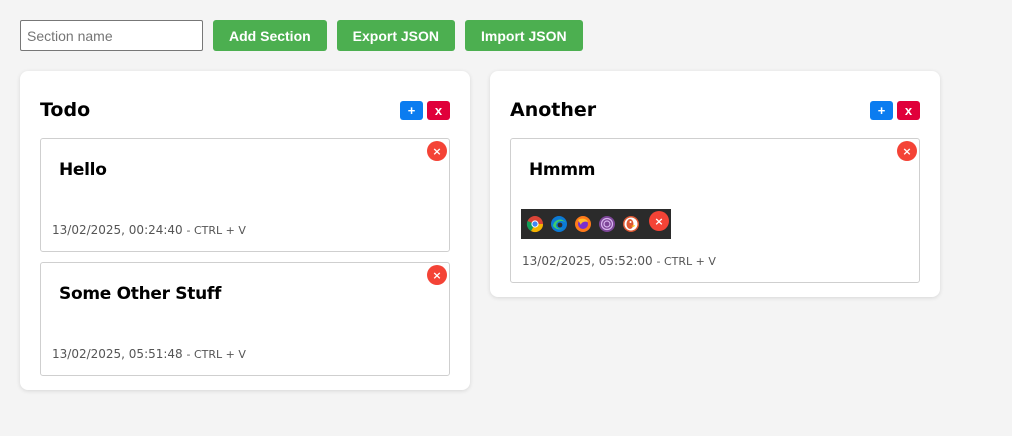 This screenshot has width=1012, height=436. What do you see at coordinates (631, 224) in the screenshot?
I see `duckduckgo-icon` at bounding box center [631, 224].